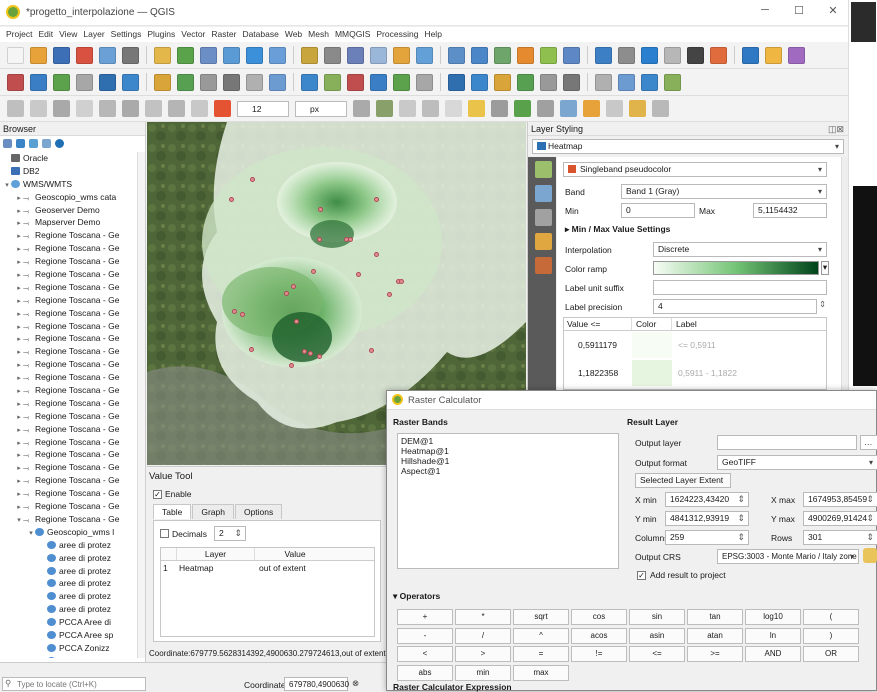 The width and height of the screenshot is (877, 692). What do you see at coordinates (69, 197) in the screenshot?
I see `browser-item: ▸ ⤙ Geoscopio_wms cata` at bounding box center [69, 197].